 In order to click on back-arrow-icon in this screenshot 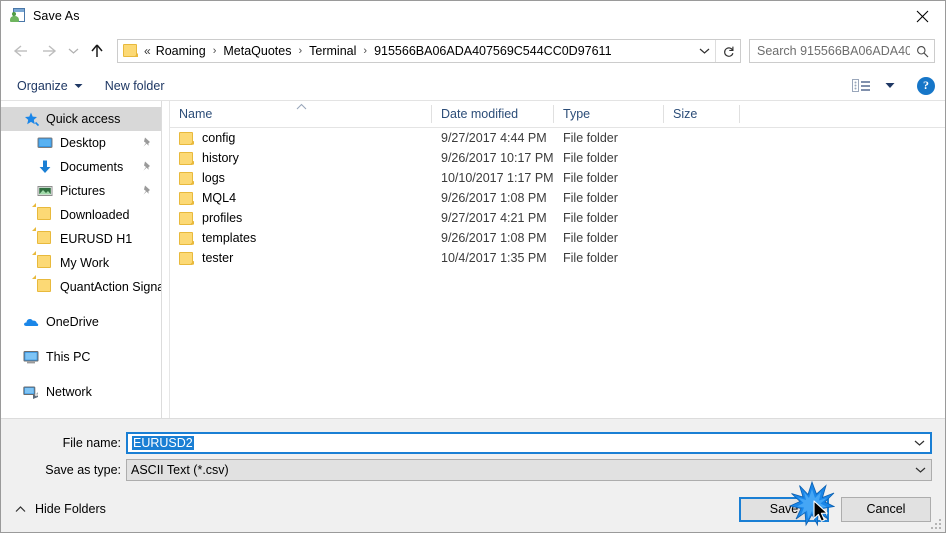, I will do `click(21, 51)`.